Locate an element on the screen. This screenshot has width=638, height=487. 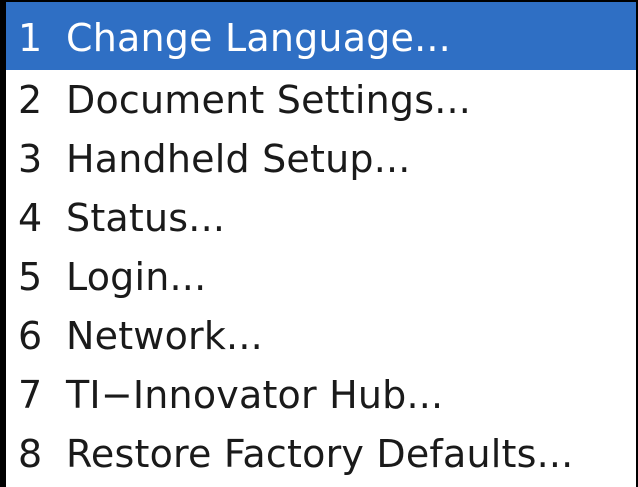
menu-item-number: 3 is located at coordinates (30, 158).